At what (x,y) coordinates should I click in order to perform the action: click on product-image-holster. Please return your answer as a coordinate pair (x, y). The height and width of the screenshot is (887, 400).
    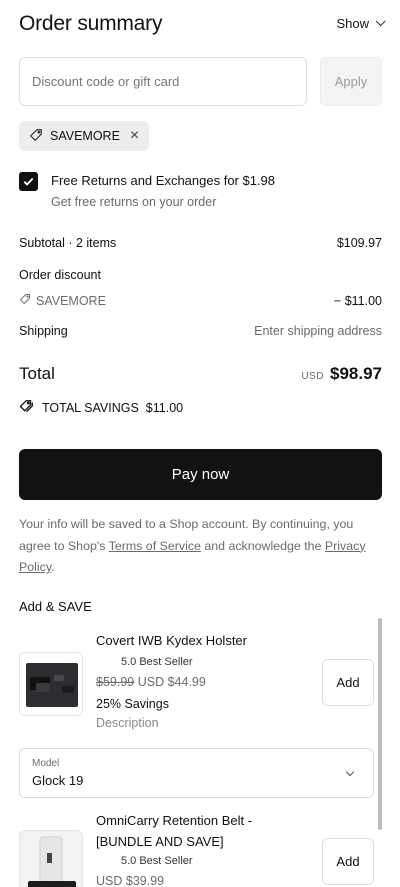
    Looking at the image, I should click on (51, 684).